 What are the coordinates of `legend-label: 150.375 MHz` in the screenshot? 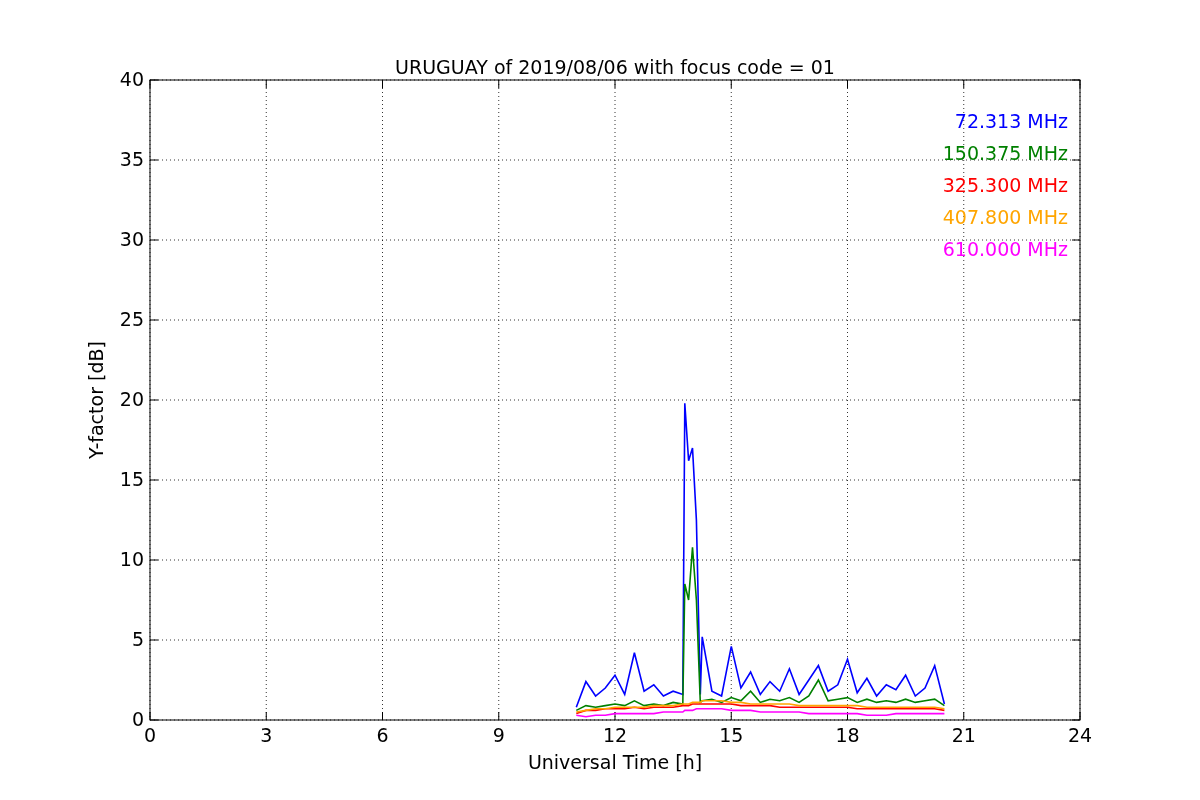 It's located at (1005, 153).